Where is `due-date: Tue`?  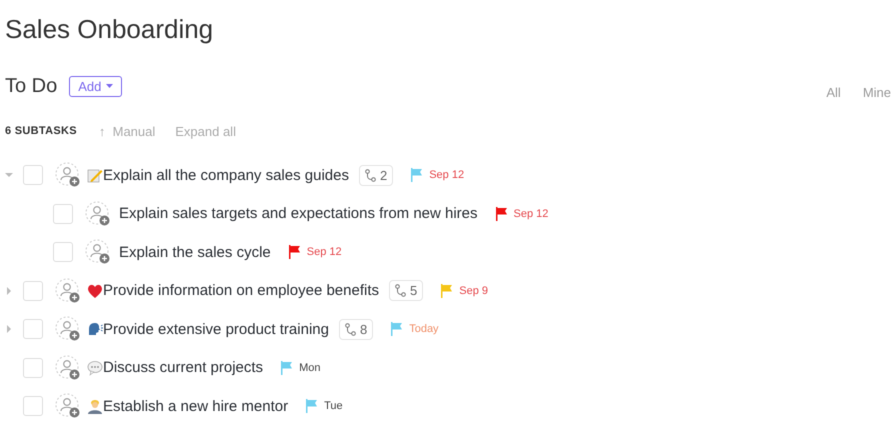
due-date: Tue is located at coordinates (333, 406).